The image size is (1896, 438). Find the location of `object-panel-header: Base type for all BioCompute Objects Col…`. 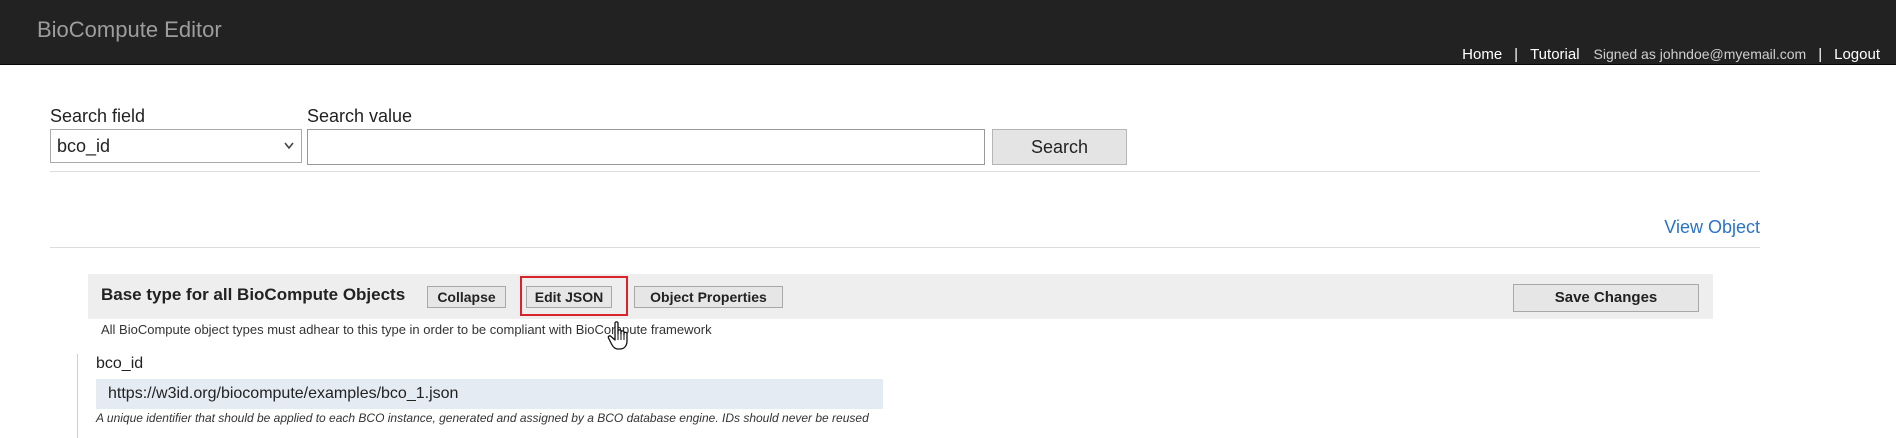

object-panel-header: Base type for all BioCompute Objects Col… is located at coordinates (900, 296).